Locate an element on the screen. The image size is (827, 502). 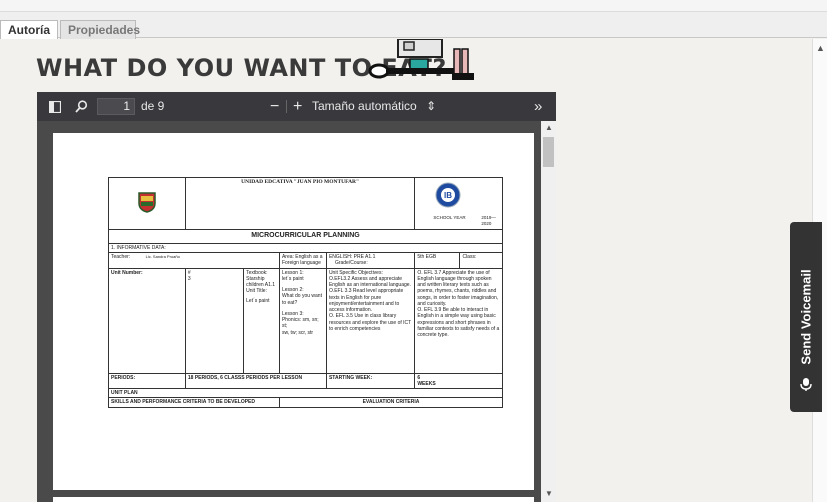
weeks-cell: 6 WEEKS is located at coordinates (458, 380).